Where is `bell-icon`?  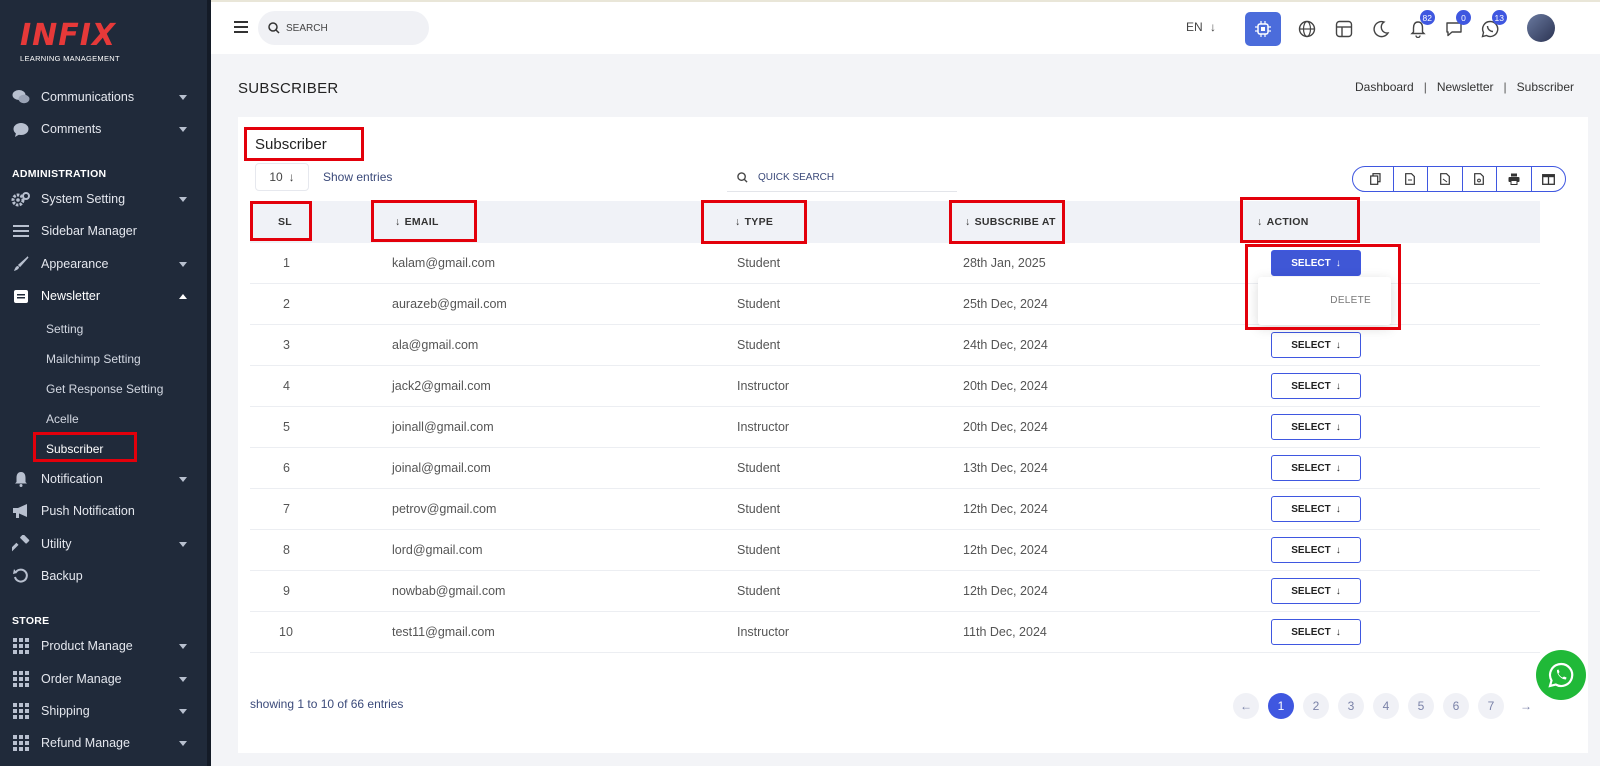 bell-icon is located at coordinates (21, 479).